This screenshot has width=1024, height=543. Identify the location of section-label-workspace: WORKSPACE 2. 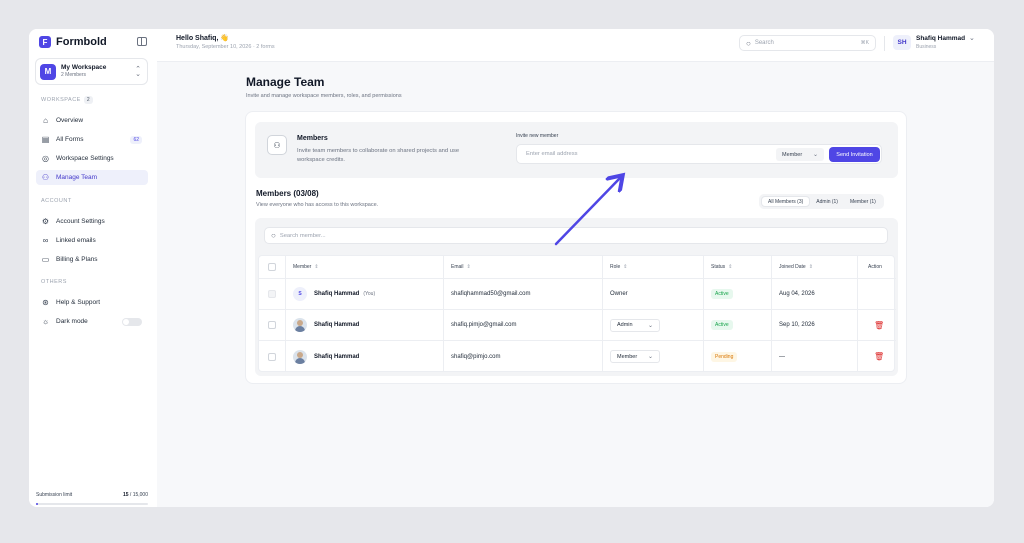
(67, 100).